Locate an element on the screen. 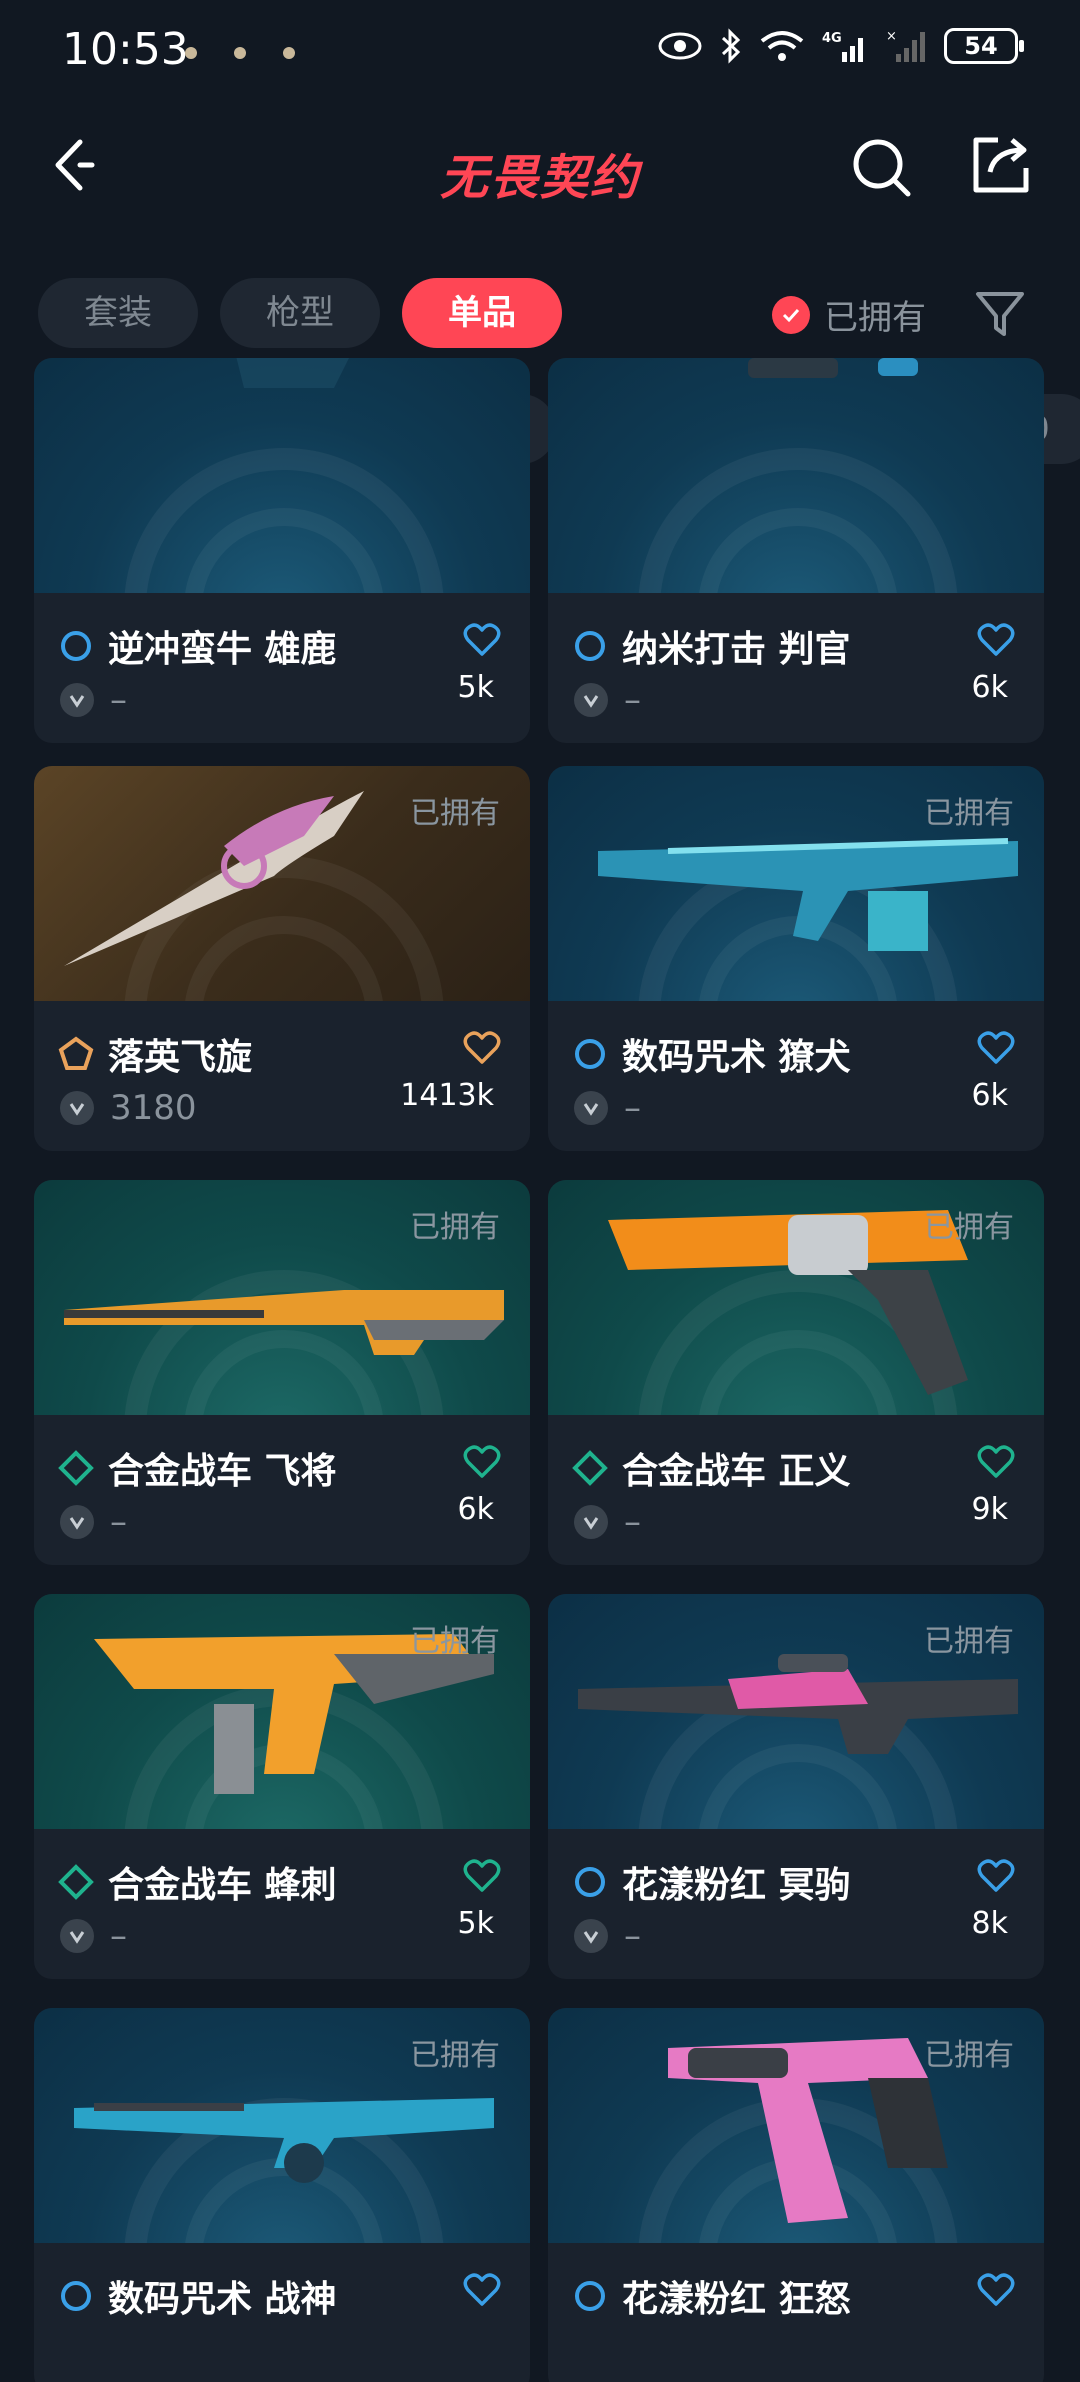 This screenshot has height=2382, width=1080. skin-card: 已拥有 花漾粉红 冥驹 – 8k is located at coordinates (796, 1786).